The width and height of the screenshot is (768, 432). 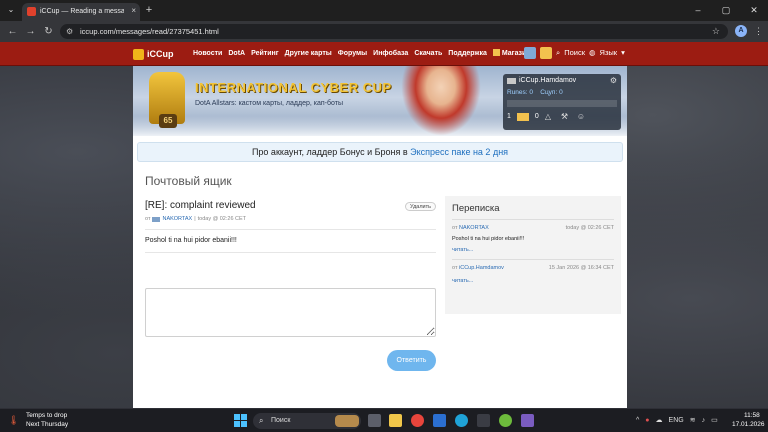 I want to click on reply-button: Ответить, so click(x=411, y=360).